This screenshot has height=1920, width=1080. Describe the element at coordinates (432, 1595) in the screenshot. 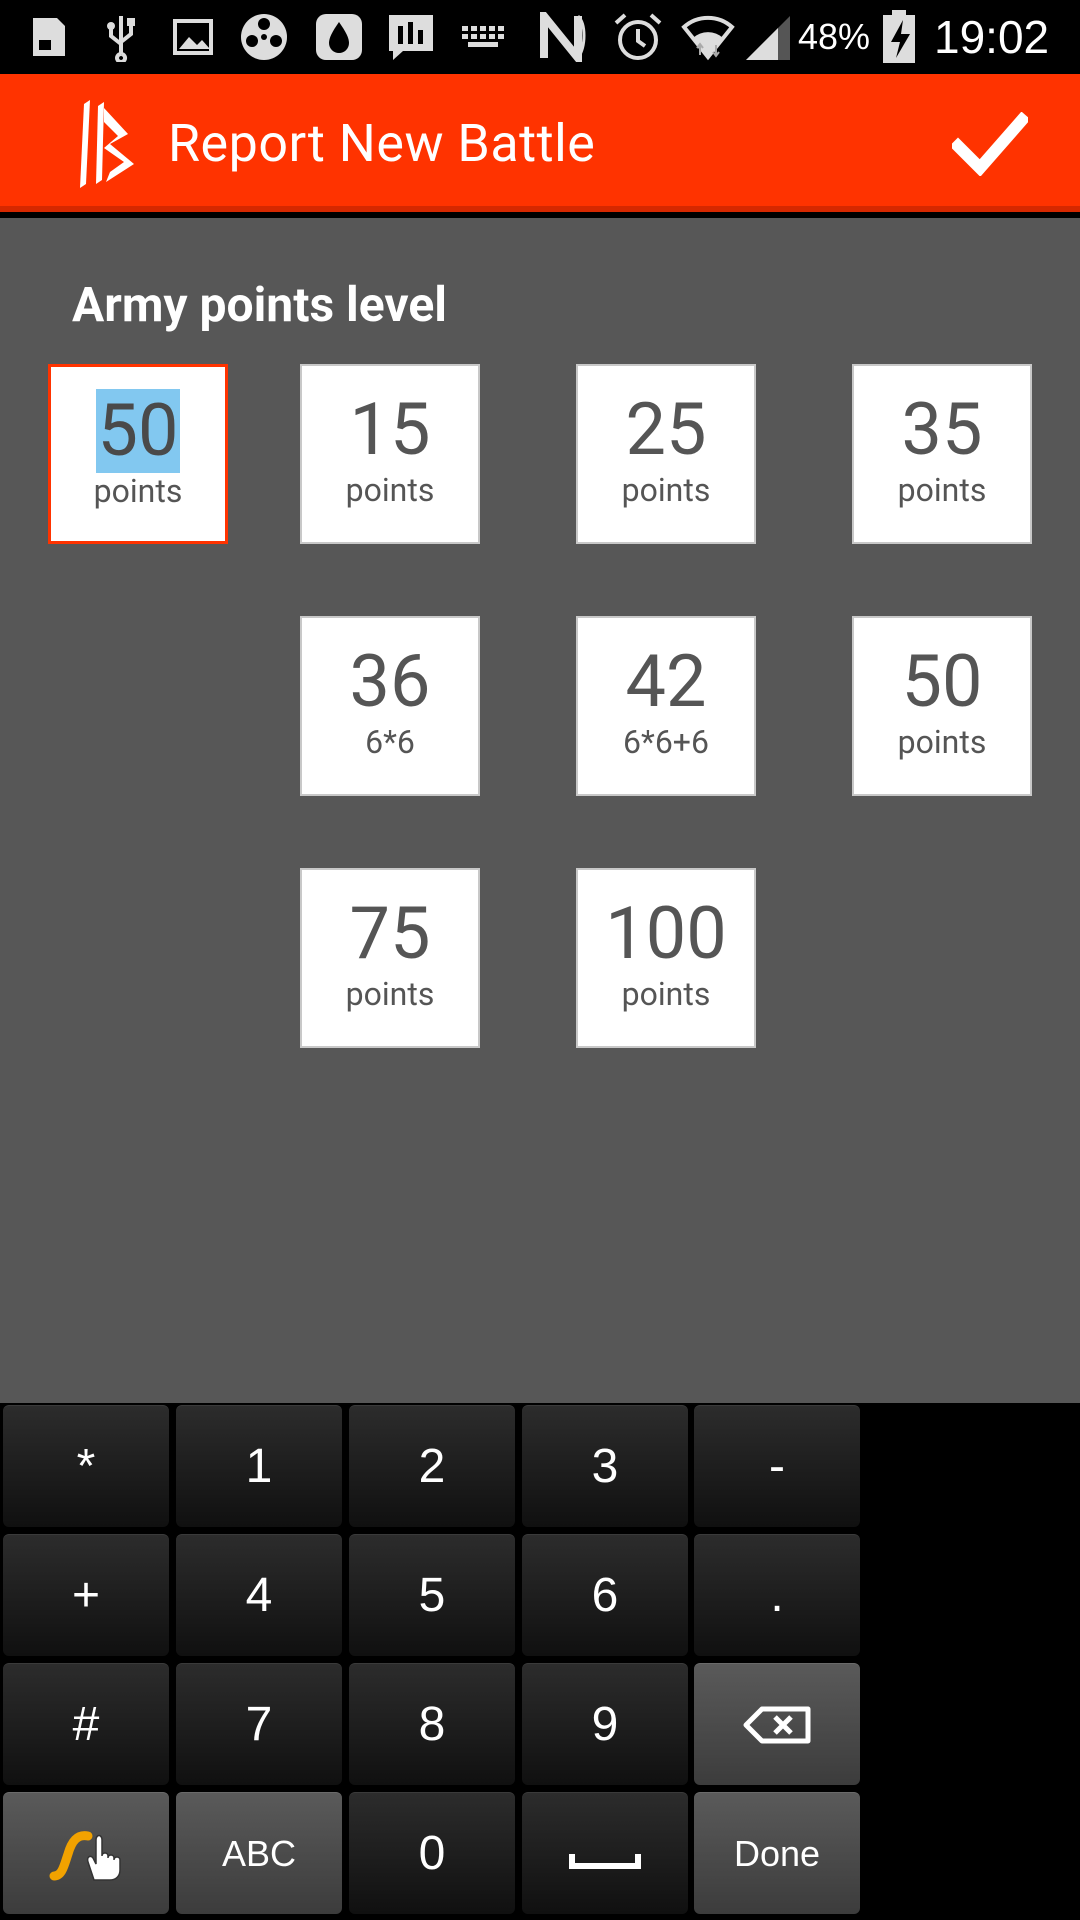

I see `key-5: 5` at that location.